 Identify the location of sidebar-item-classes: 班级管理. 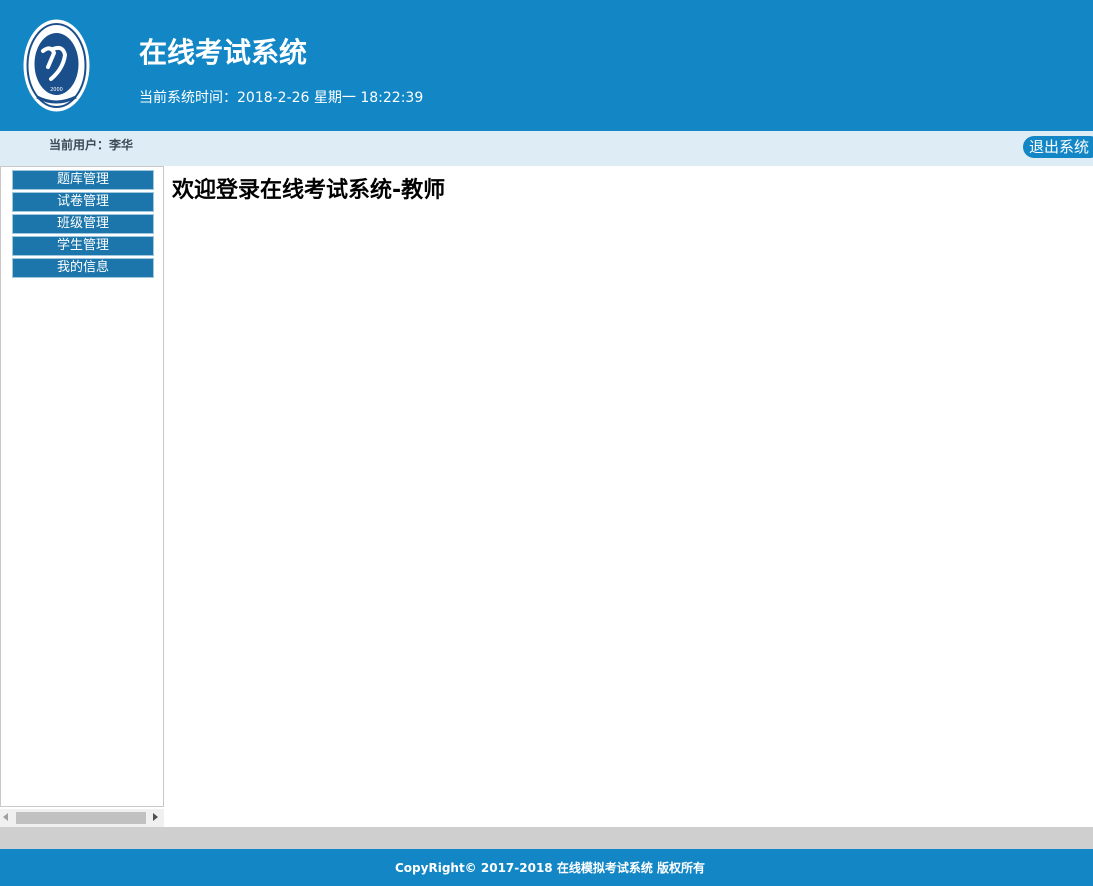
(83, 224).